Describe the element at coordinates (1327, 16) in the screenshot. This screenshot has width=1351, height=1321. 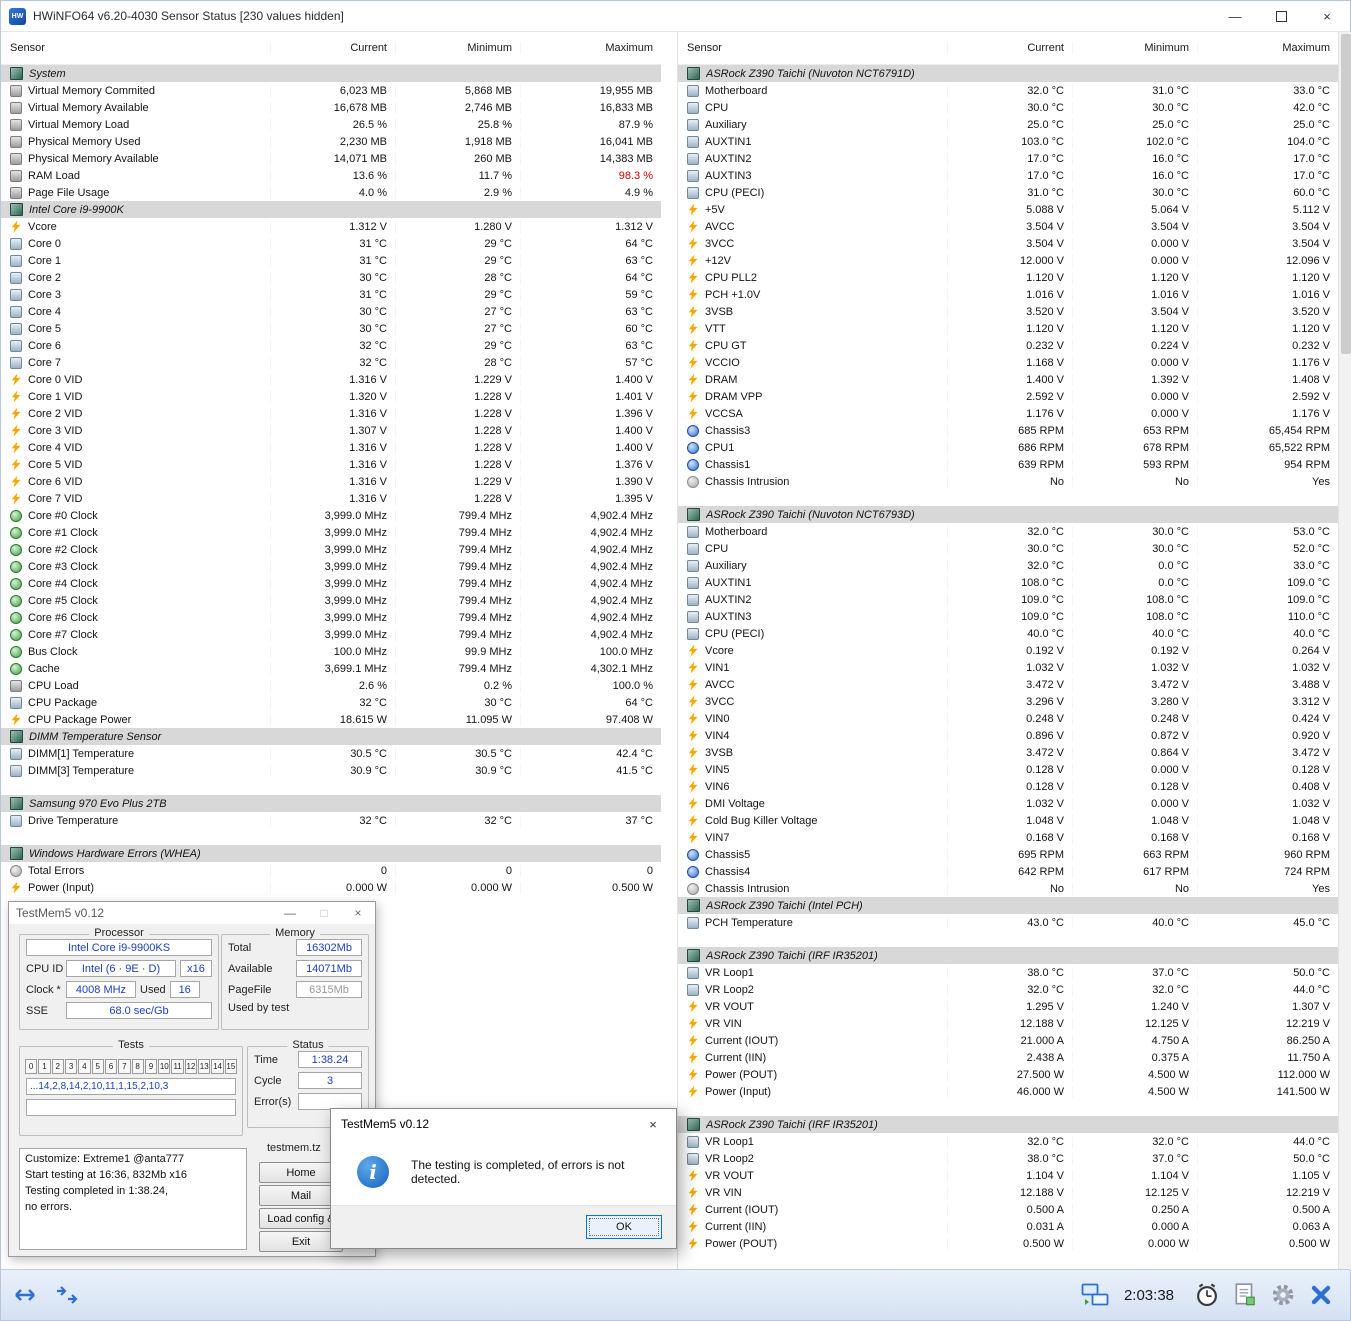
I see `close-button: ×` at that location.